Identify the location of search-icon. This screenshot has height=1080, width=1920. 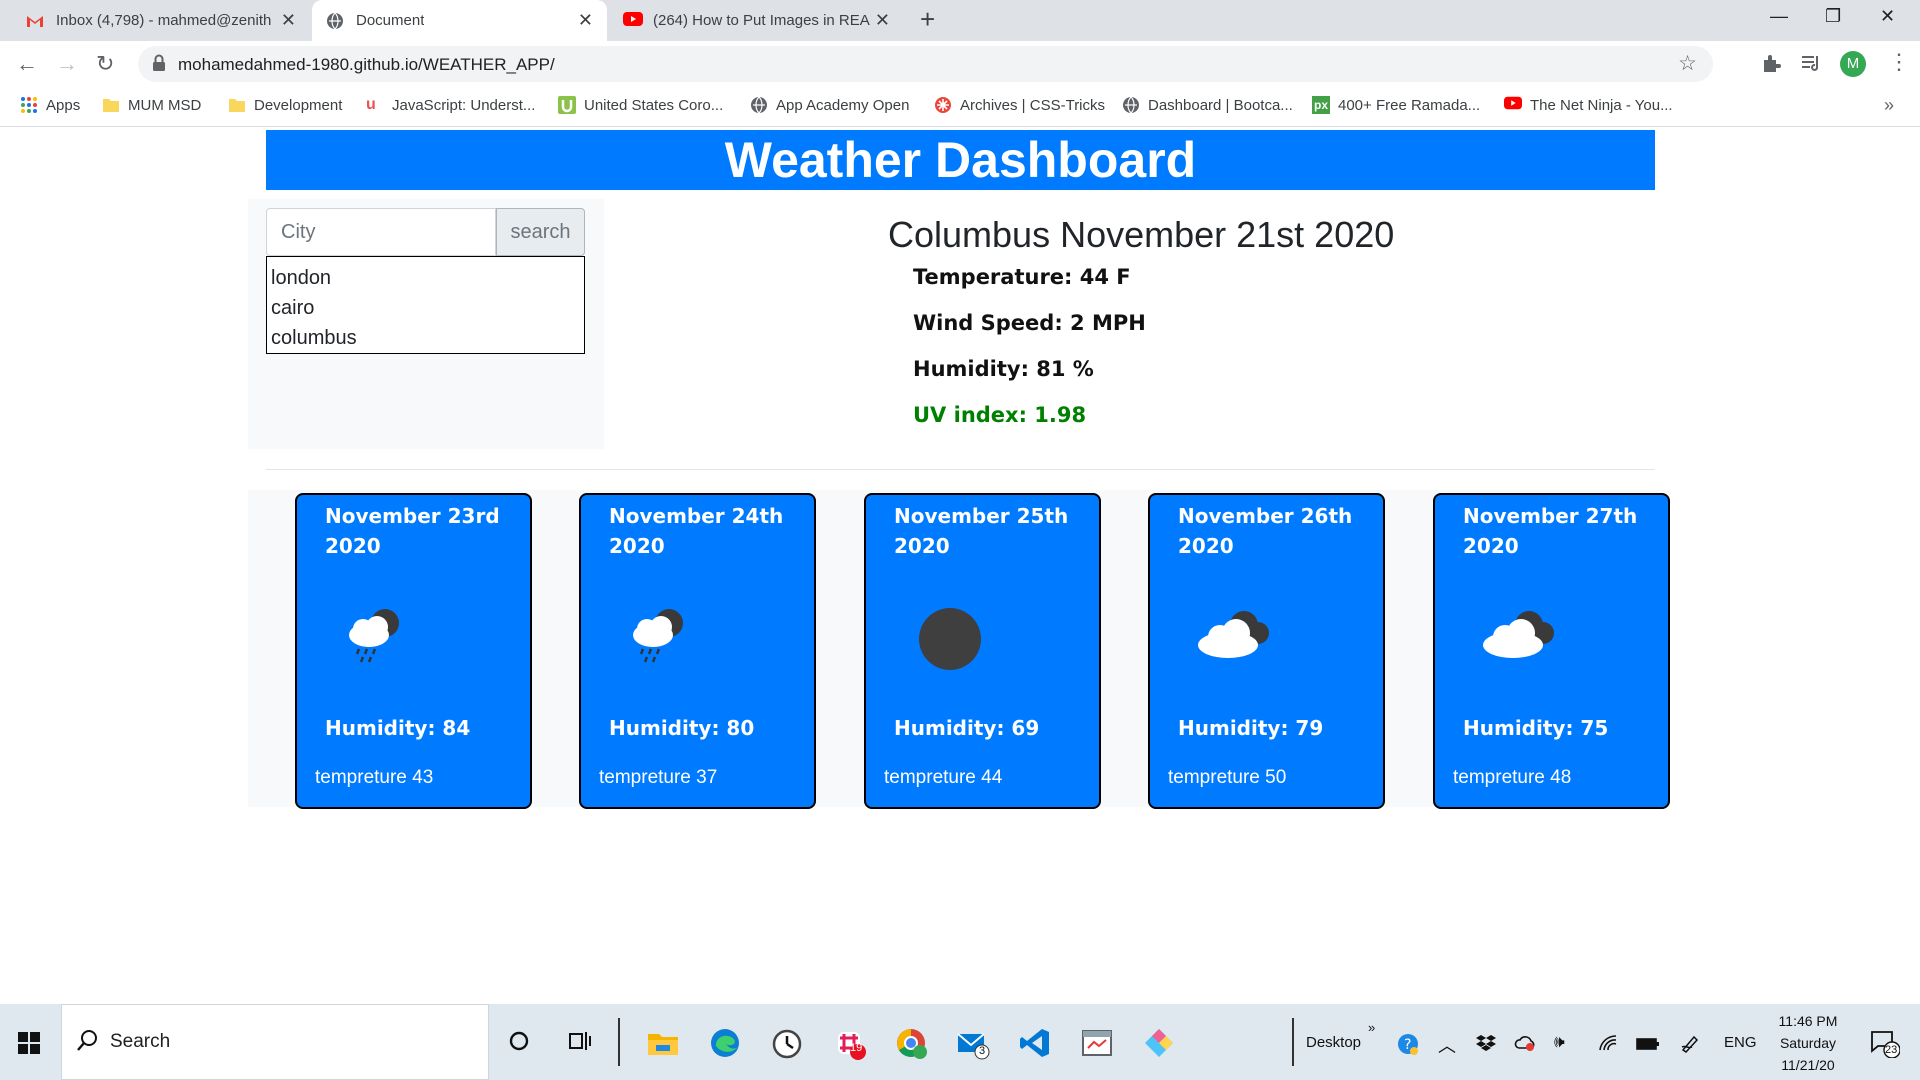
(87, 1043).